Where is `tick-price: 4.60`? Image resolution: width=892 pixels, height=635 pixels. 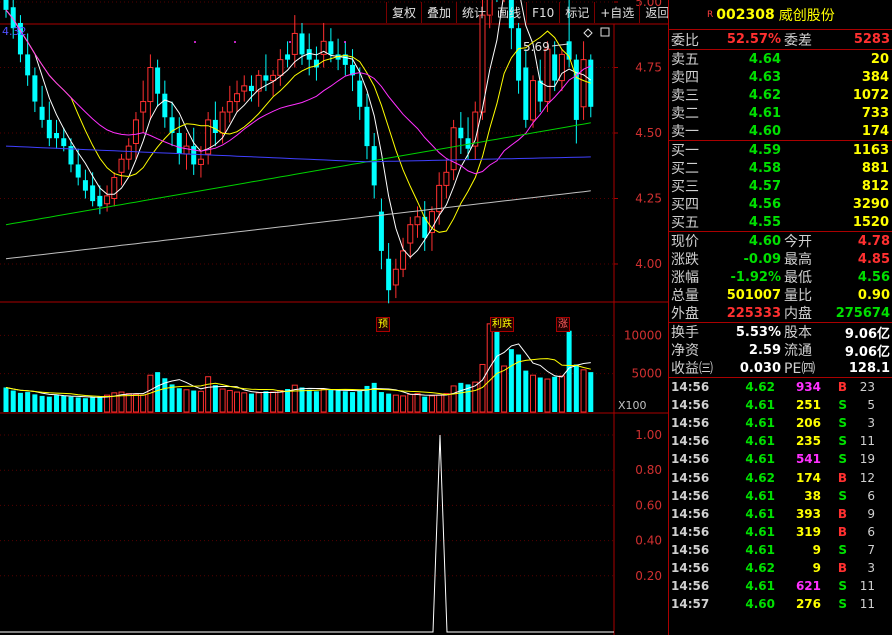
tick-price: 4.60 is located at coordinates (760, 604).